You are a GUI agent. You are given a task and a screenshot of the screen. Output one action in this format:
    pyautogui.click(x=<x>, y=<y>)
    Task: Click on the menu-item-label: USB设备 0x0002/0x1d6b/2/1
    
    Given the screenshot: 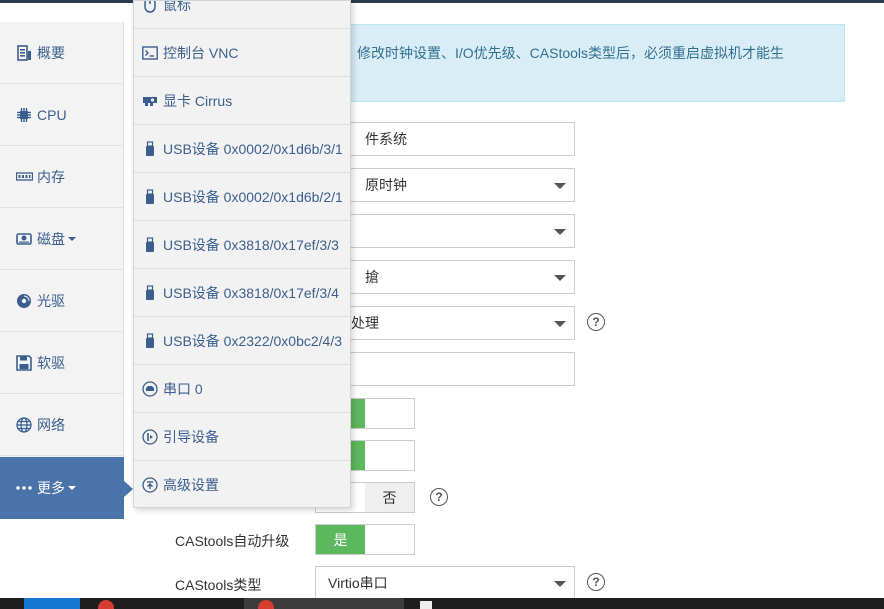 What is the action you would take?
    pyautogui.click(x=253, y=196)
    